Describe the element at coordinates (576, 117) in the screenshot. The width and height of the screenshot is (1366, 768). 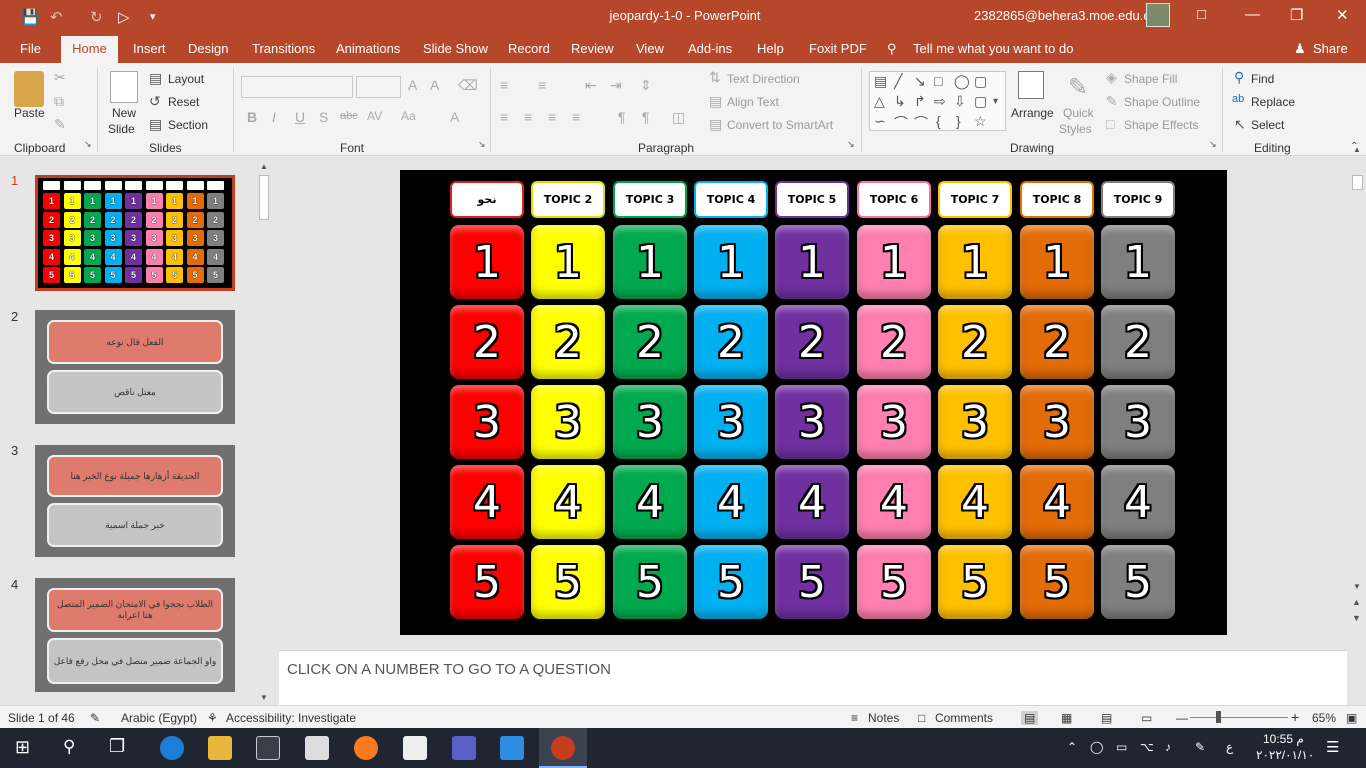
I see `justify-icon: ≡` at that location.